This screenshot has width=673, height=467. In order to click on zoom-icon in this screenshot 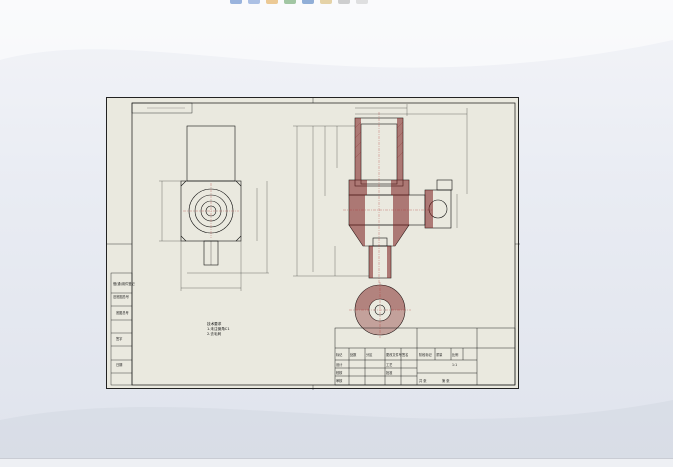, I will do `click(236, 2)`.